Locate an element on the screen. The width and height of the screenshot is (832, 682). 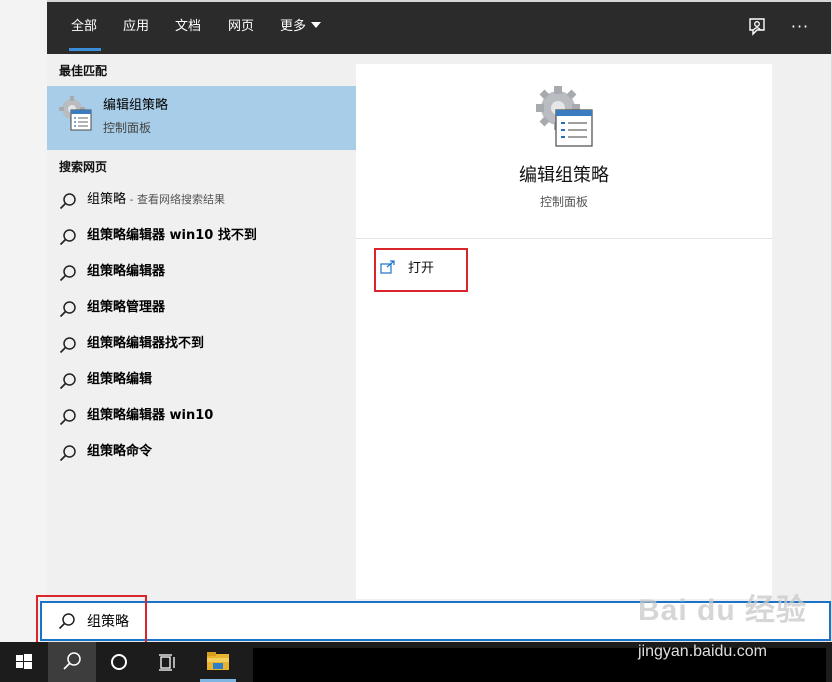
feedback-button is located at coordinates (757, 28).